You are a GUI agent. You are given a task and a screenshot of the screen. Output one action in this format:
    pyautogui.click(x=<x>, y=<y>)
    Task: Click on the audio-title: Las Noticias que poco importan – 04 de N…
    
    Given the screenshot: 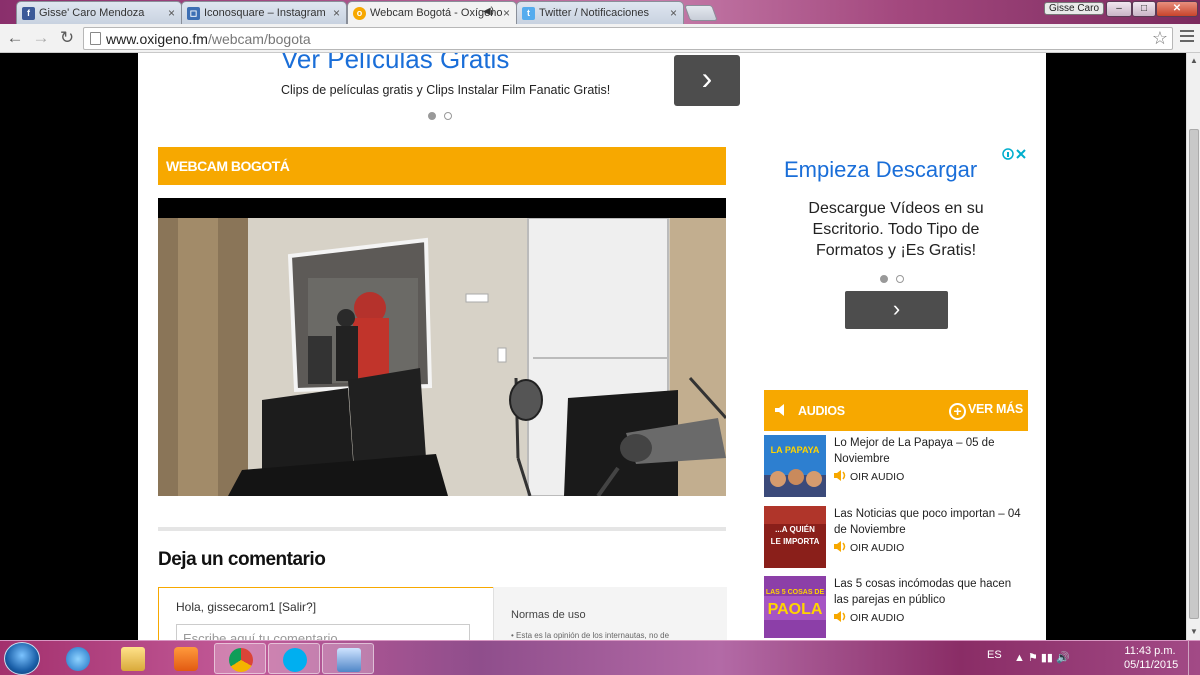 What is the action you would take?
    pyautogui.click(x=931, y=522)
    